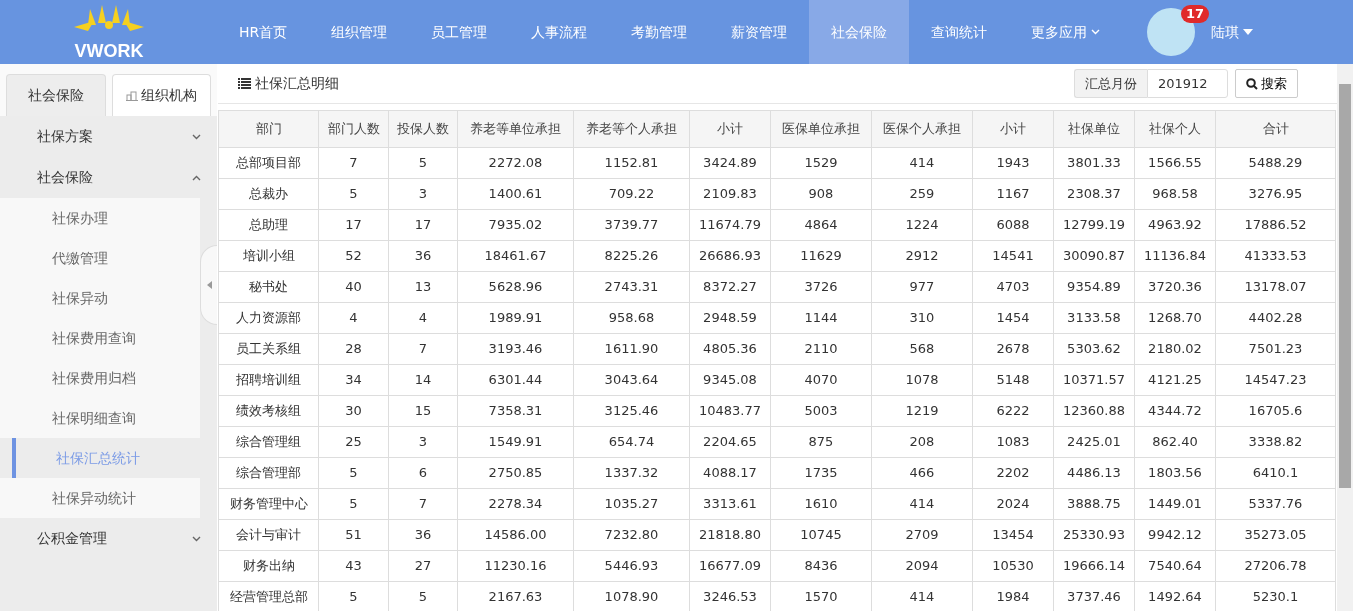 The image size is (1353, 611). What do you see at coordinates (730, 504) in the screenshot?
I see `table-cell: 3313.61` at bounding box center [730, 504].